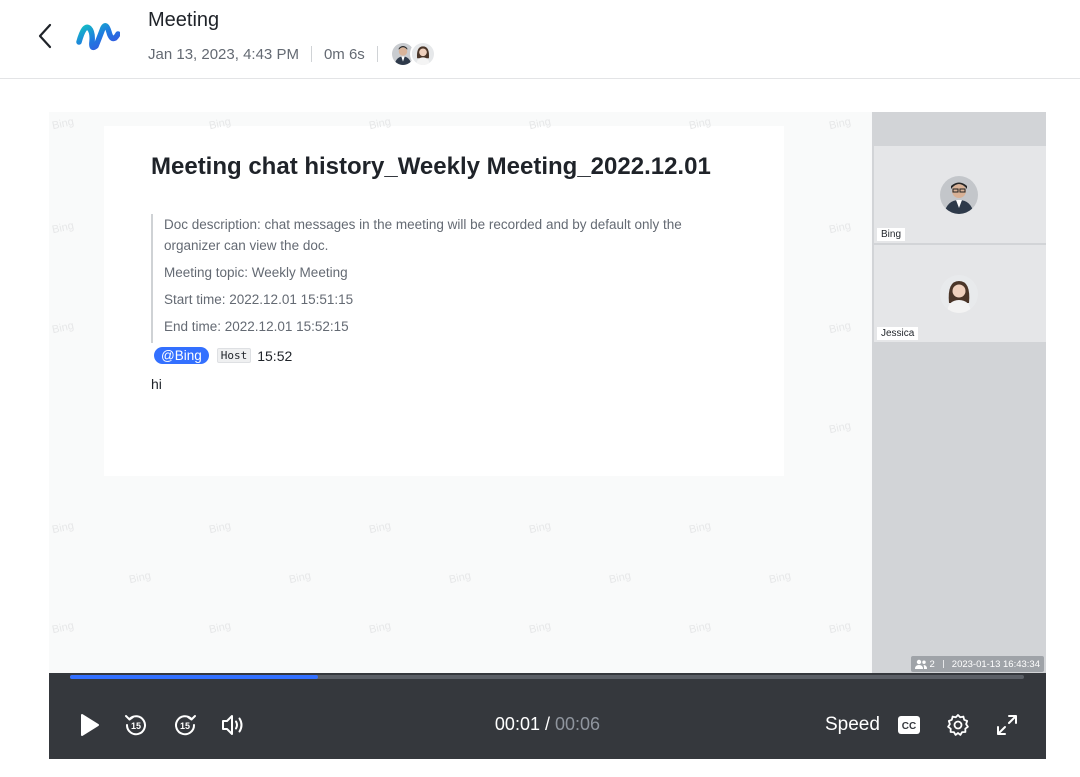 The image size is (1080, 777). What do you see at coordinates (181, 355) in the screenshot?
I see `mention-tag: @Bing` at bounding box center [181, 355].